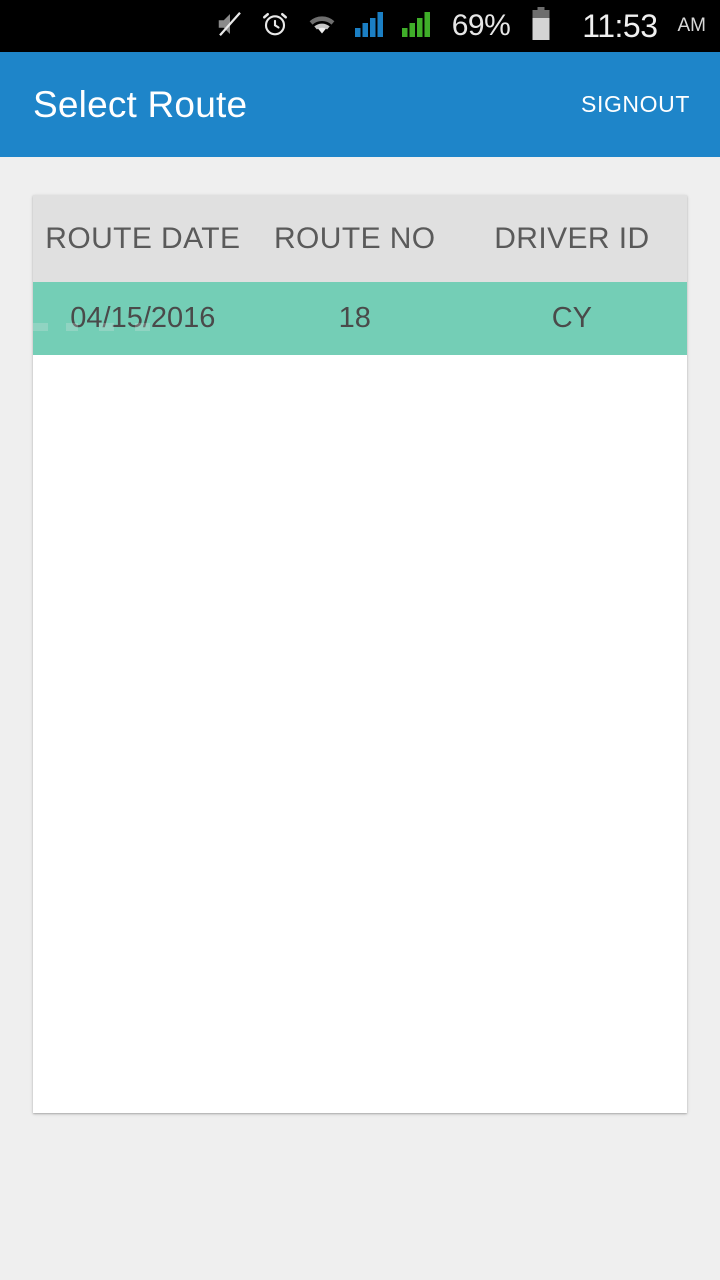  What do you see at coordinates (108, 327) in the screenshot?
I see `background-artifact` at bounding box center [108, 327].